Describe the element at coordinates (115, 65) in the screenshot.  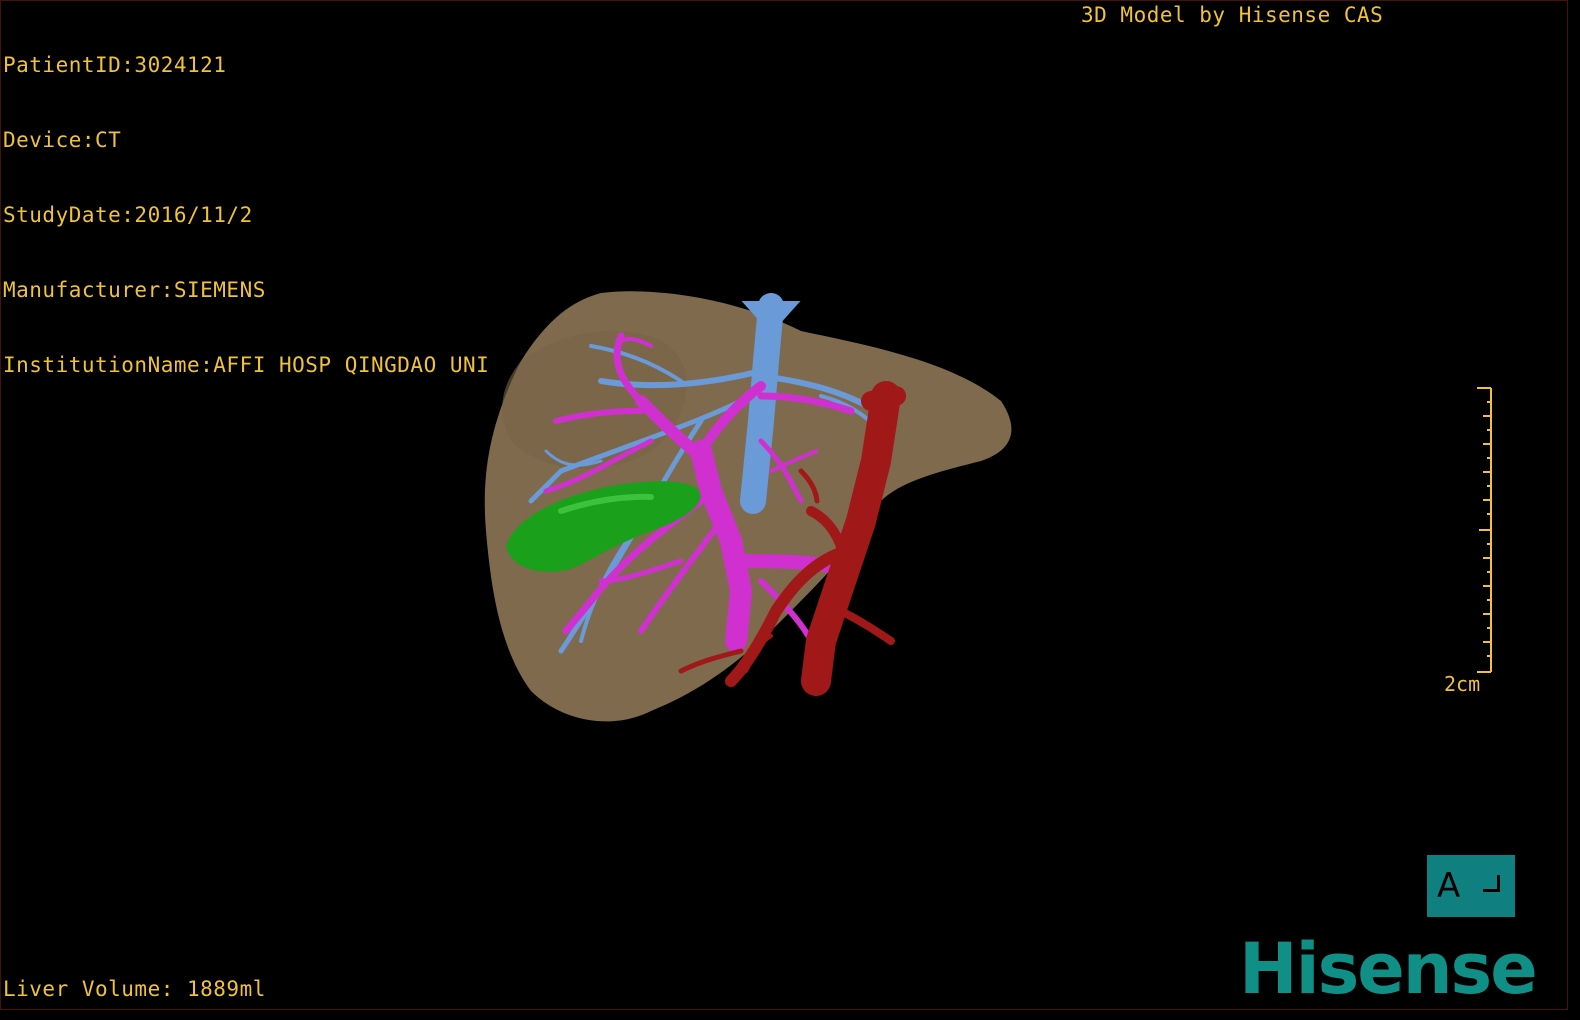
I see `patient-id-text: PatientID:3024121` at that location.